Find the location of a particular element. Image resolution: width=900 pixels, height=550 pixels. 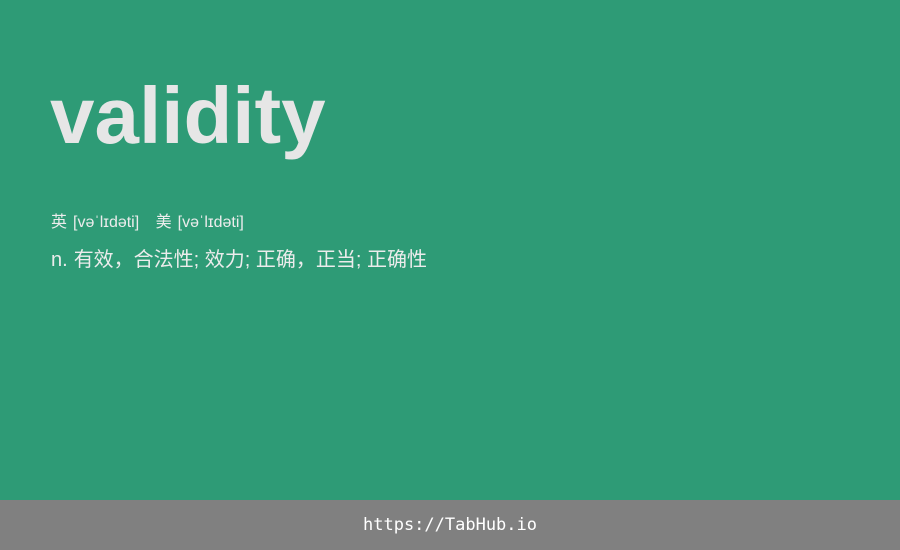

definition-row: n. 有效，合法性; 效力; 正确，正当; 正确性 is located at coordinates (239, 260).